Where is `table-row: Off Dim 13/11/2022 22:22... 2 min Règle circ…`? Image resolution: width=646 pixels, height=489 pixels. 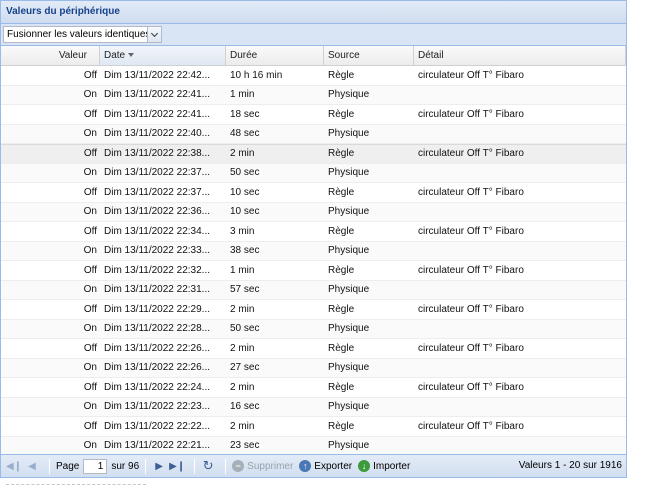 table-row: Off Dim 13/11/2022 22:22... 2 min Règle circ… is located at coordinates (313, 427).